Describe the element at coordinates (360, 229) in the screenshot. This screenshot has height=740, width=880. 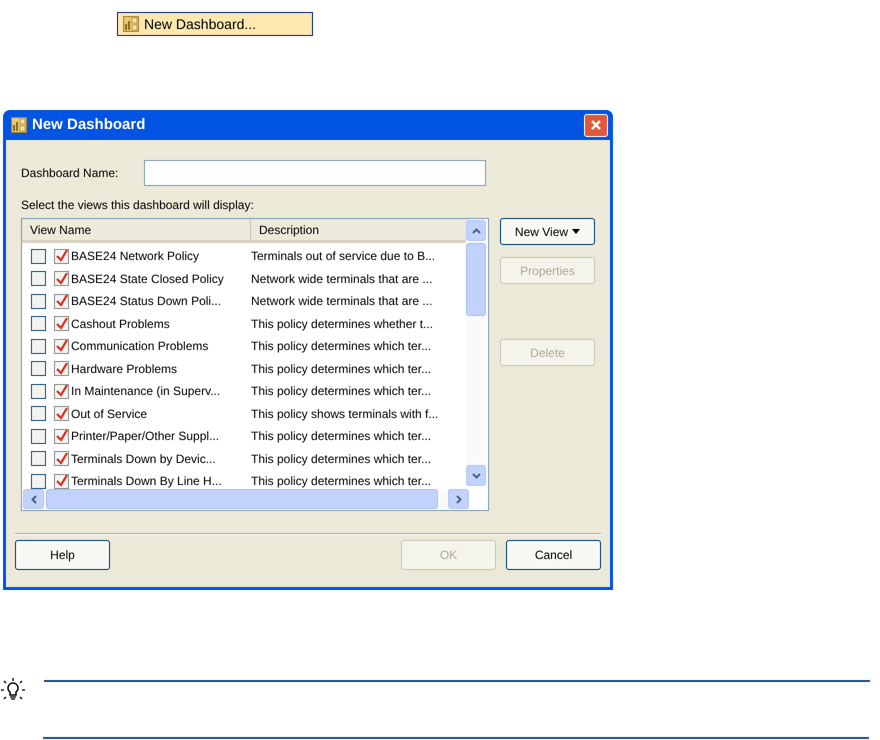
I see `column-header: Description` at that location.